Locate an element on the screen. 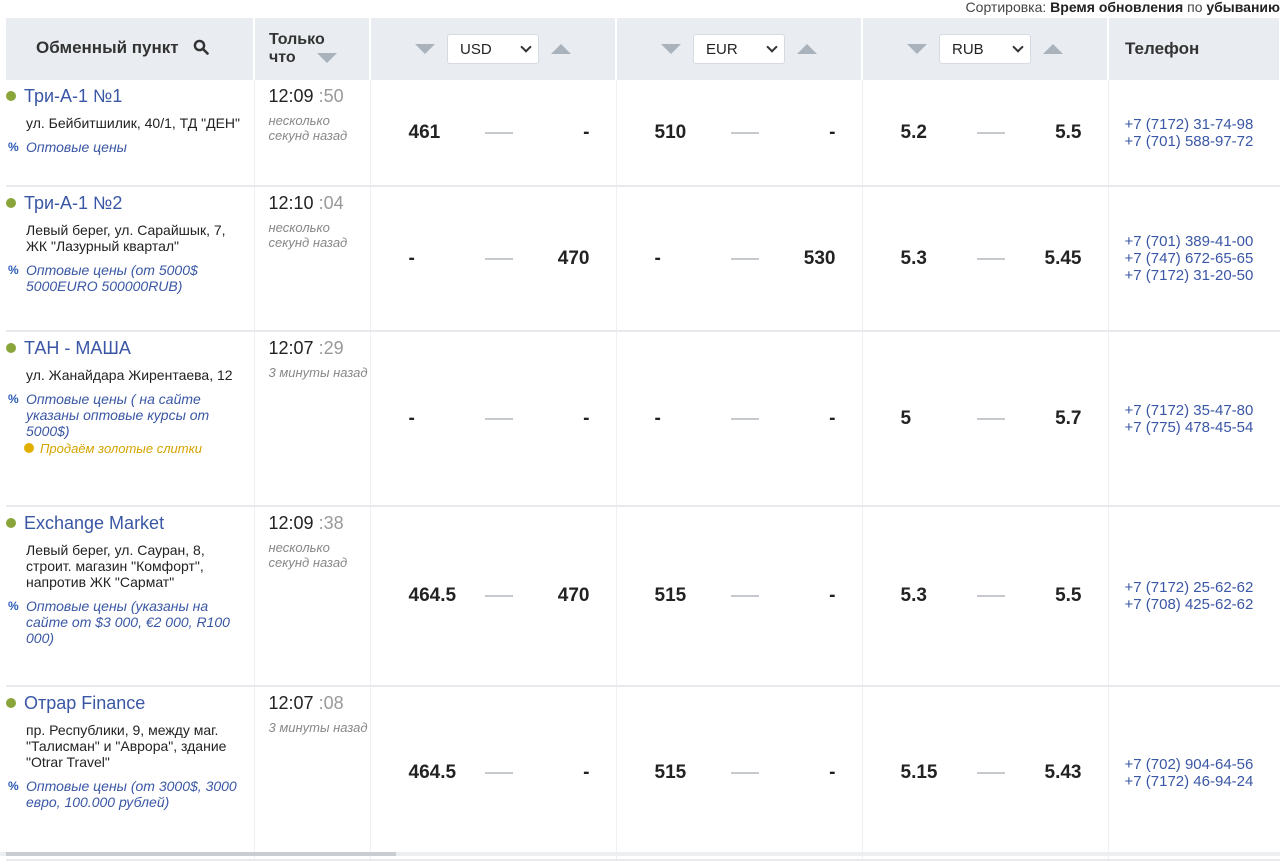 The width and height of the screenshot is (1280, 861). wholesale-link: % Оптовые цены is located at coordinates (127, 147).